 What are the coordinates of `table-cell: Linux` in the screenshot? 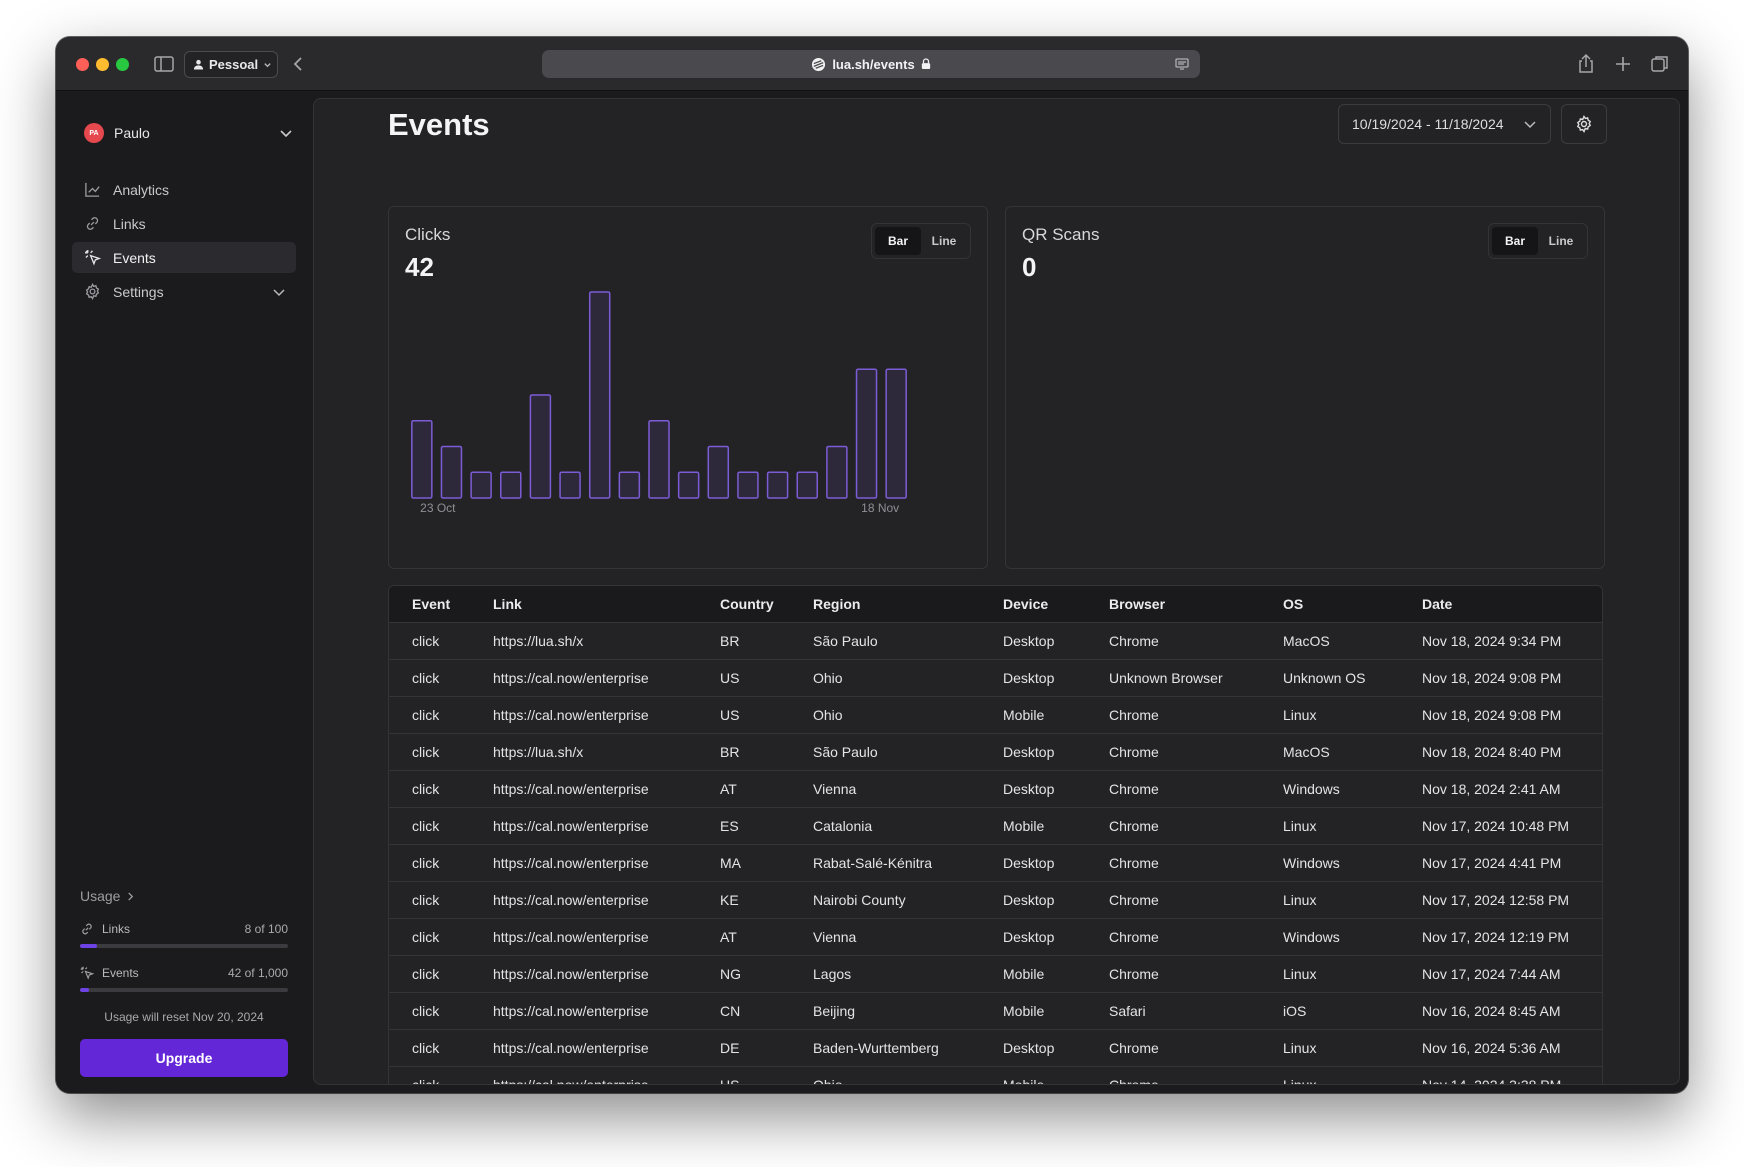 It's located at (1352, 1048).